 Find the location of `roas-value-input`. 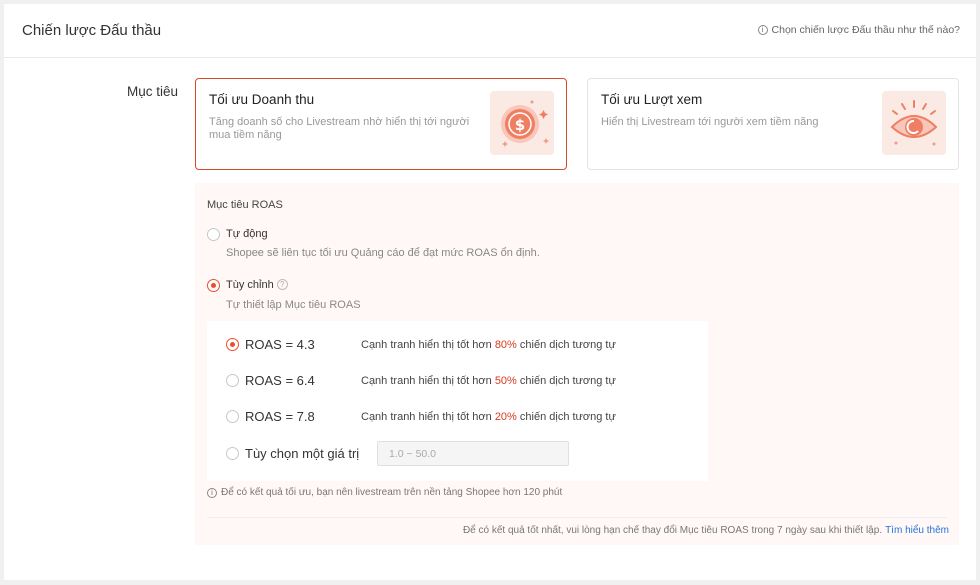

roas-value-input is located at coordinates (473, 453).